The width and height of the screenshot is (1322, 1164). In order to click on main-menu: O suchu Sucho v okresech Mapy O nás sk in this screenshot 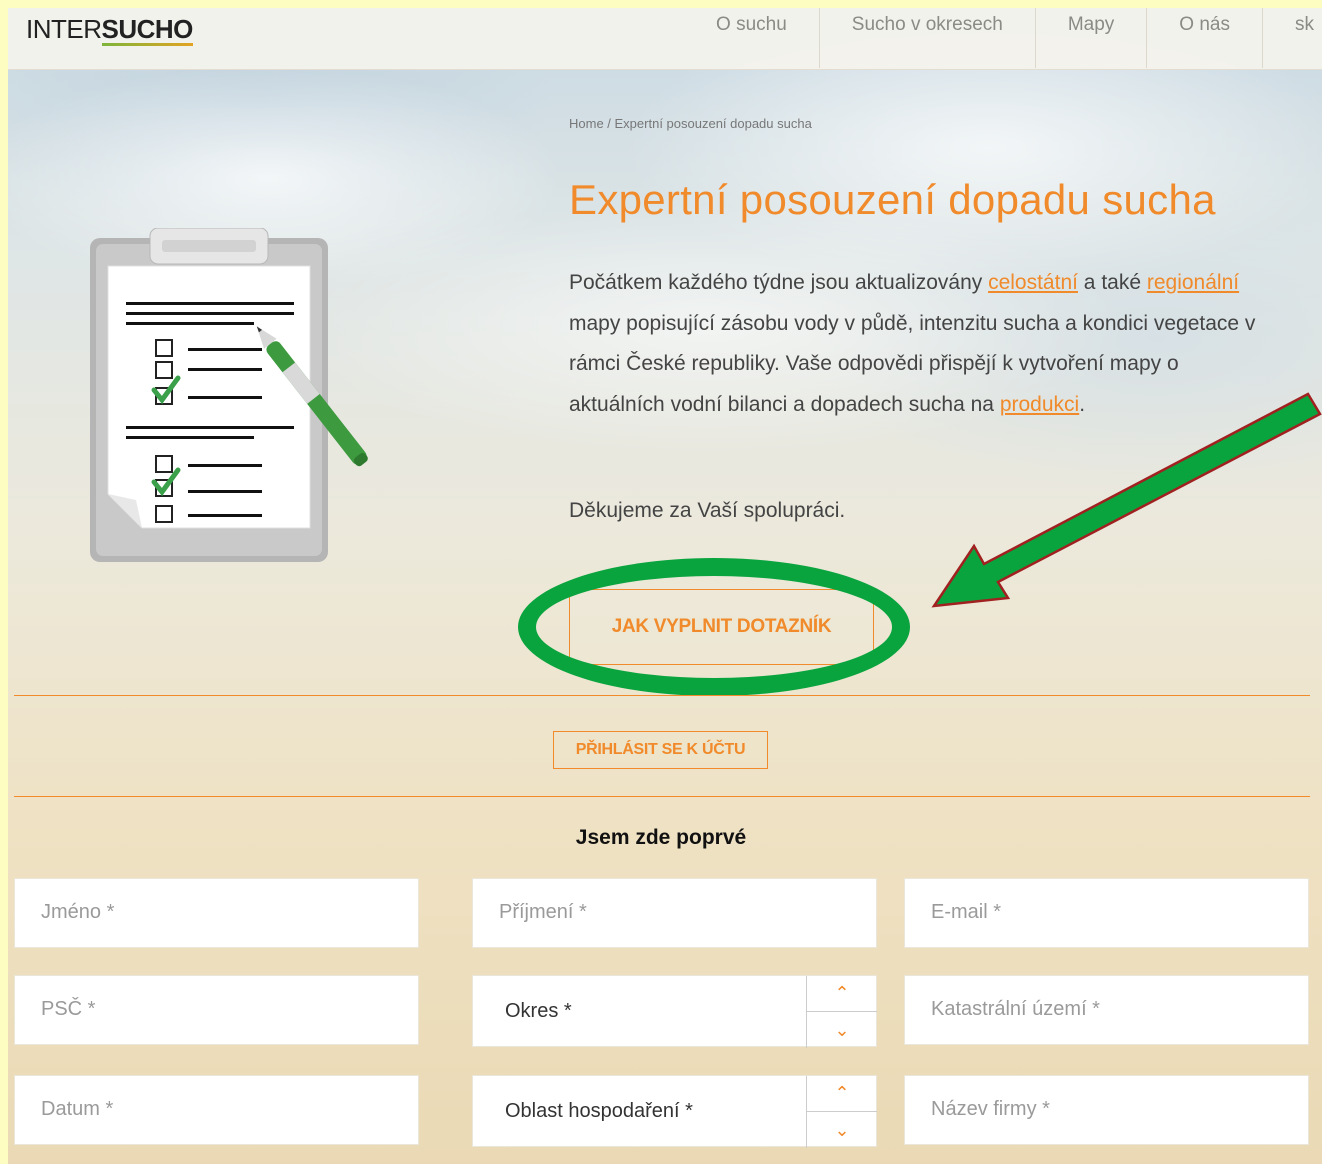, I will do `click(1003, 38)`.